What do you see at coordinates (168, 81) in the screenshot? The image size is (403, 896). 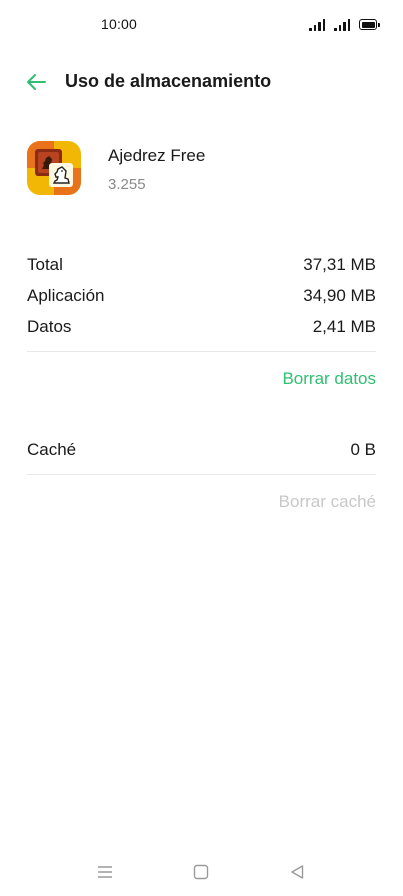 I see `page-title: Uso de almacenamiento` at bounding box center [168, 81].